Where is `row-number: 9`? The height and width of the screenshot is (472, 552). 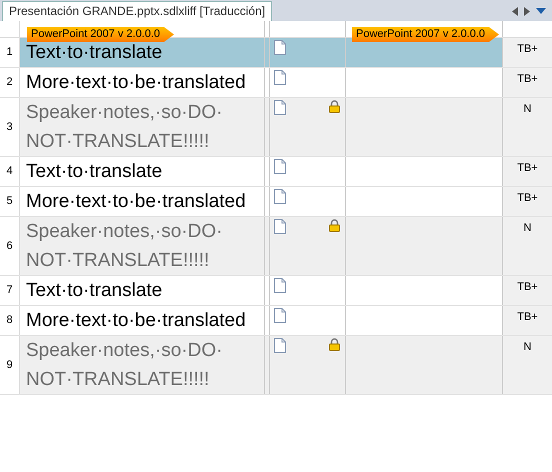 row-number: 9 is located at coordinates (10, 365).